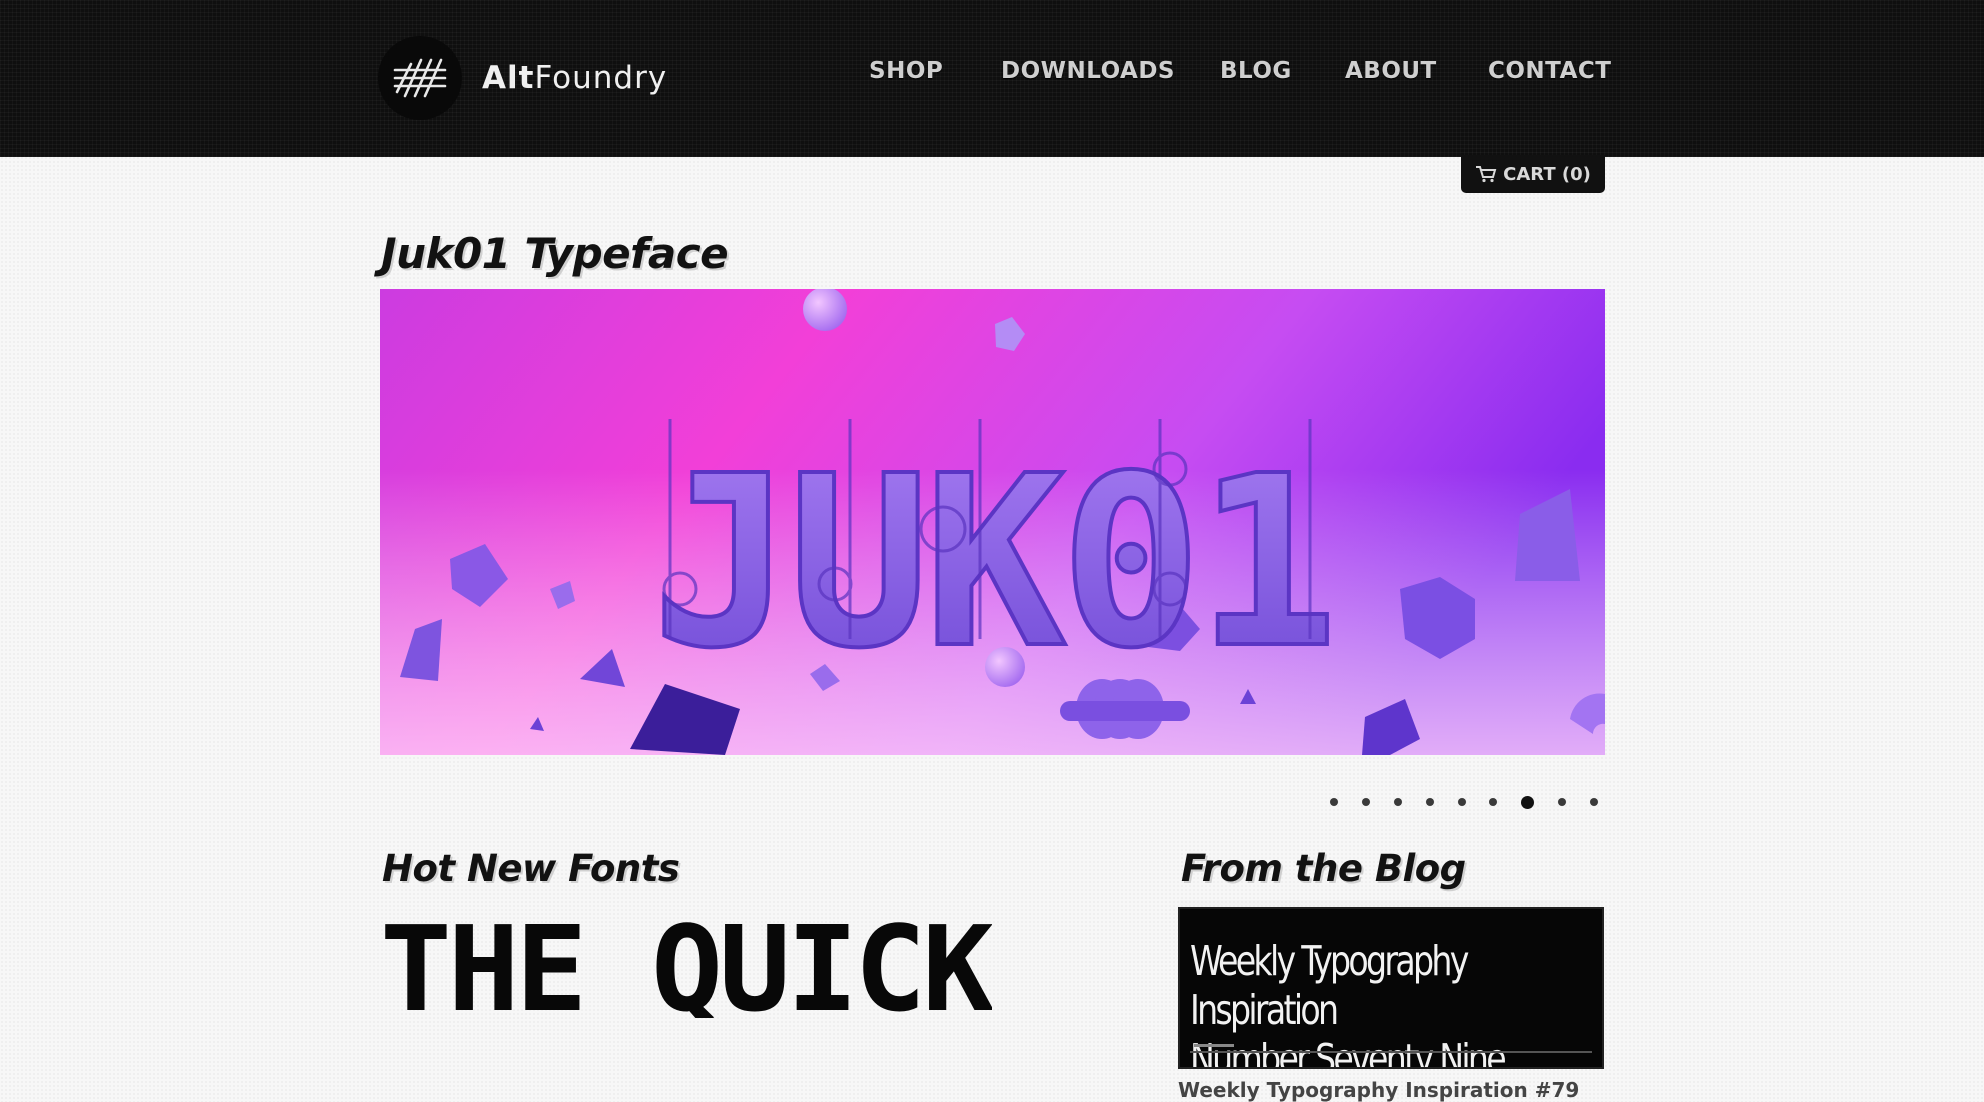  Describe the element at coordinates (906, 71) in the screenshot. I see `nav-shop: SHOP` at that location.